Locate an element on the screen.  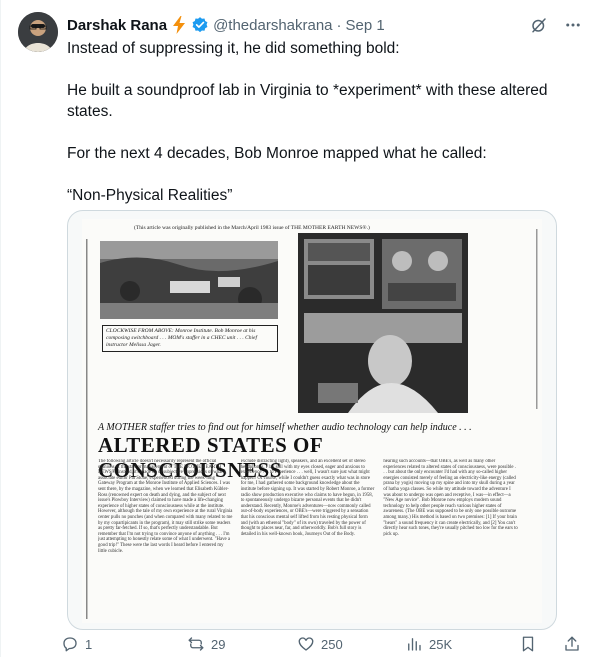
margin-fine-print is located at coordinates (87, 429).